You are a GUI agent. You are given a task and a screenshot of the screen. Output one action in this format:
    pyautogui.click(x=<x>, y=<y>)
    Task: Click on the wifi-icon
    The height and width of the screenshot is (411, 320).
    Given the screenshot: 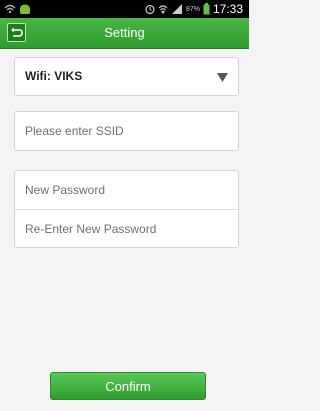 What is the action you would take?
    pyautogui.click(x=10, y=9)
    